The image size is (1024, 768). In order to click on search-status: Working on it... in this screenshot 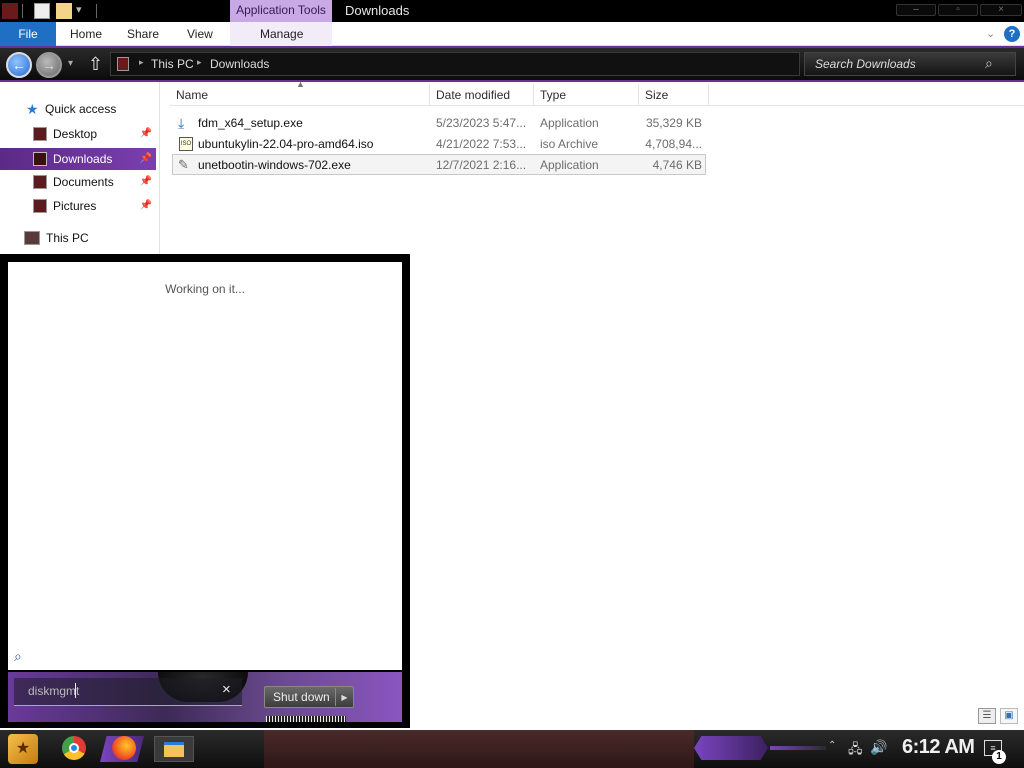, I will do `click(205, 289)`.